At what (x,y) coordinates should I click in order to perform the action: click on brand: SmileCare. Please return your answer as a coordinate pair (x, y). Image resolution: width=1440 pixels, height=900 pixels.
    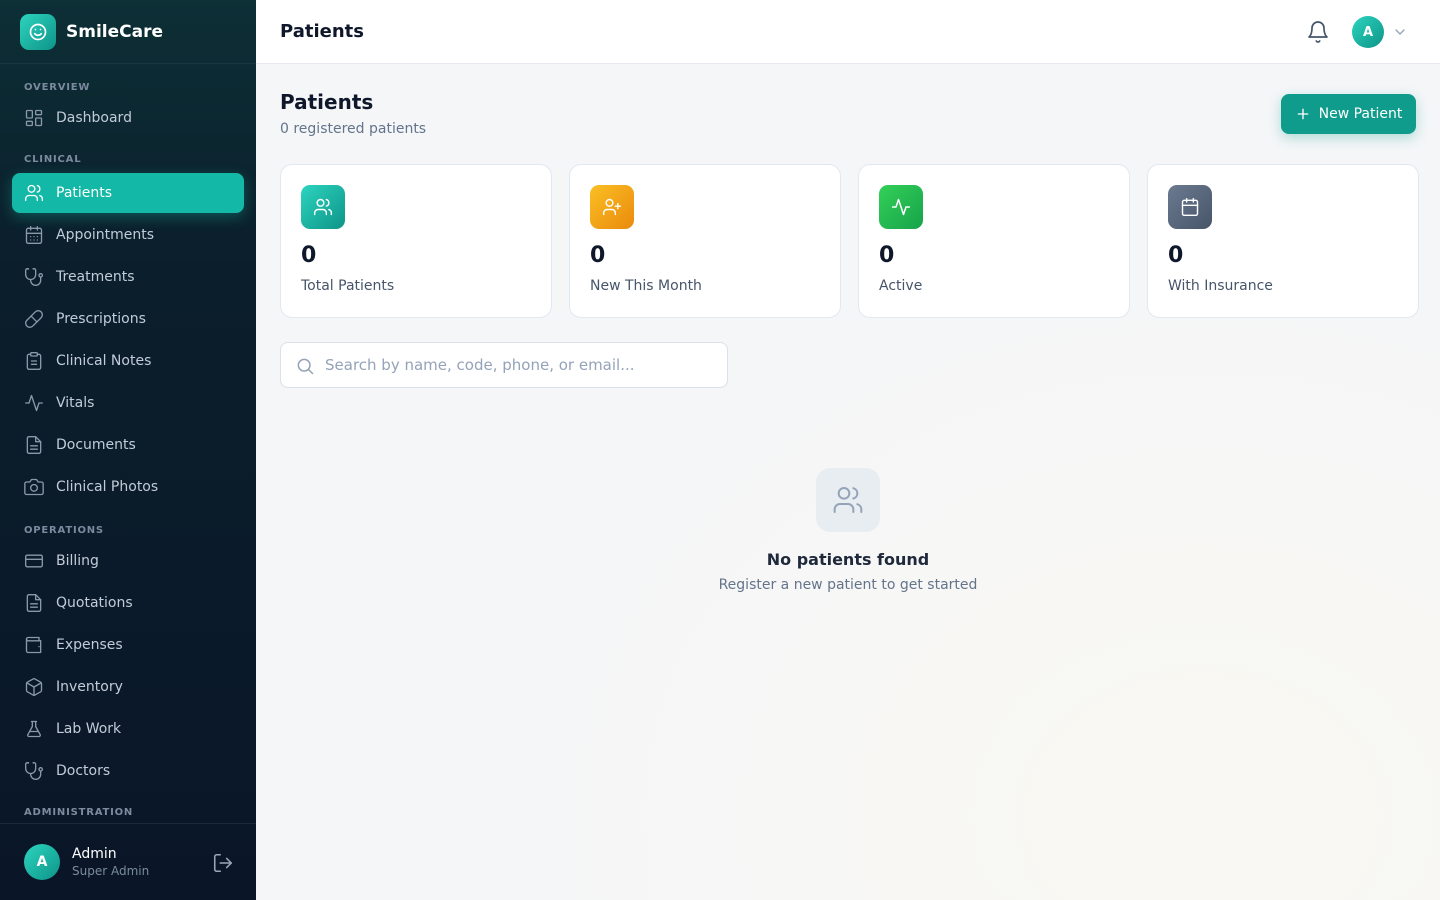
    Looking at the image, I should click on (128, 32).